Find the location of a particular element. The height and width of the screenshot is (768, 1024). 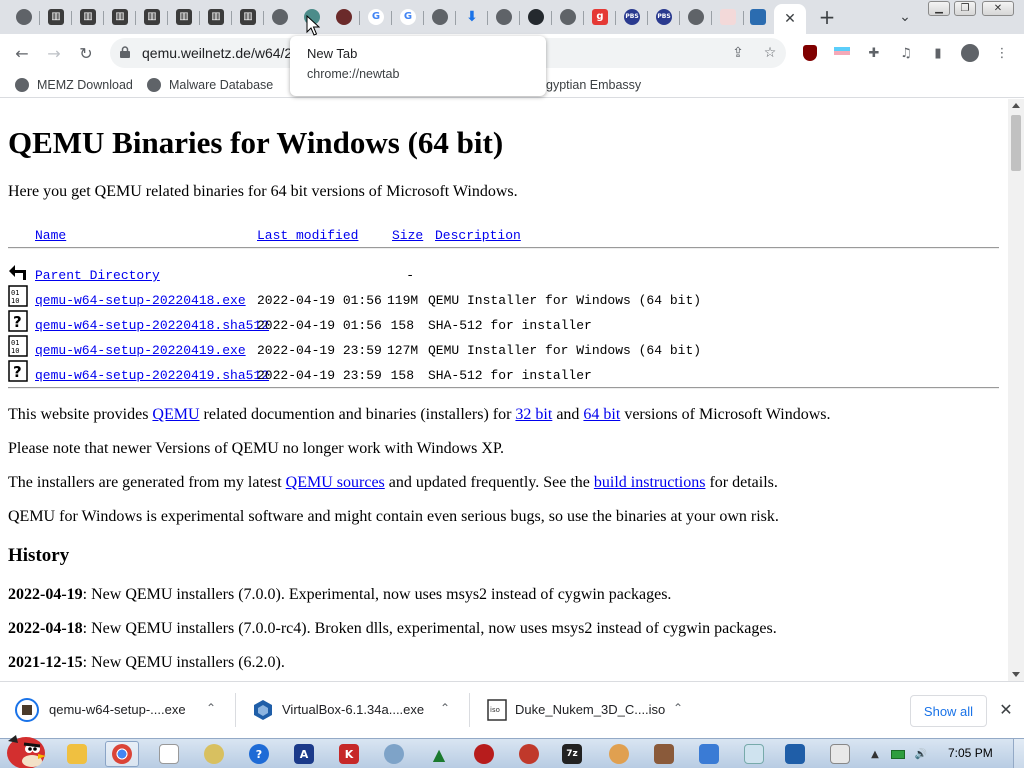

extensions-puzzle-icon: ✚ is located at coordinates (874, 53).